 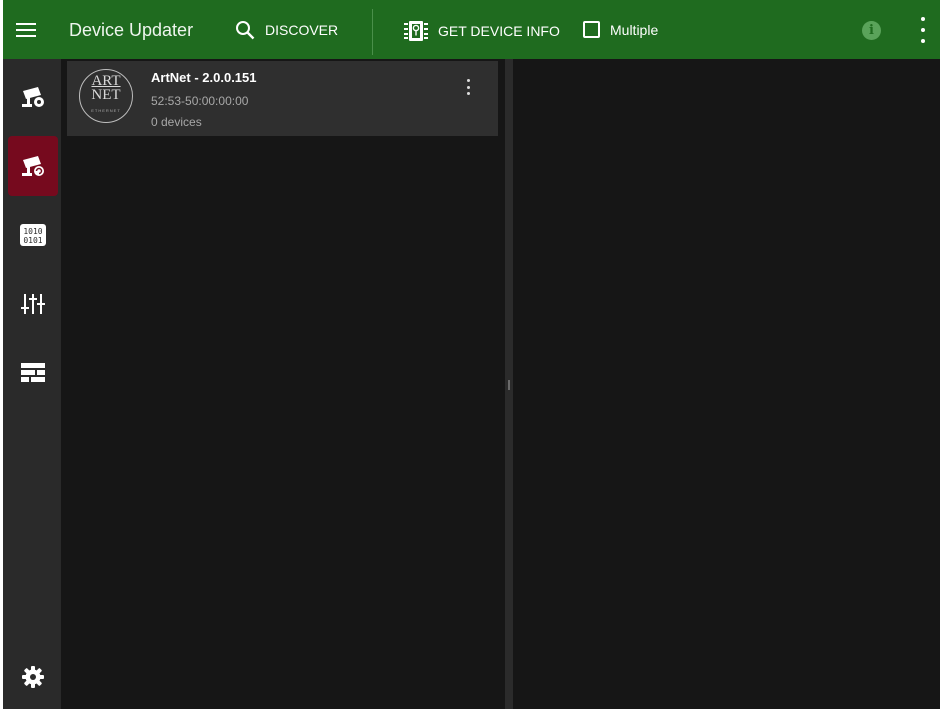 I want to click on sidebar-item-table, so click(x=33, y=373).